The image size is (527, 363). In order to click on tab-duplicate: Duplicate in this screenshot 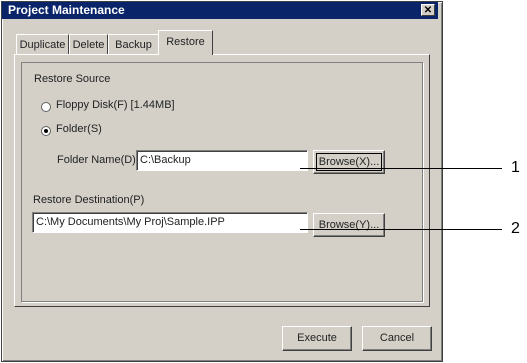, I will do `click(42, 44)`.